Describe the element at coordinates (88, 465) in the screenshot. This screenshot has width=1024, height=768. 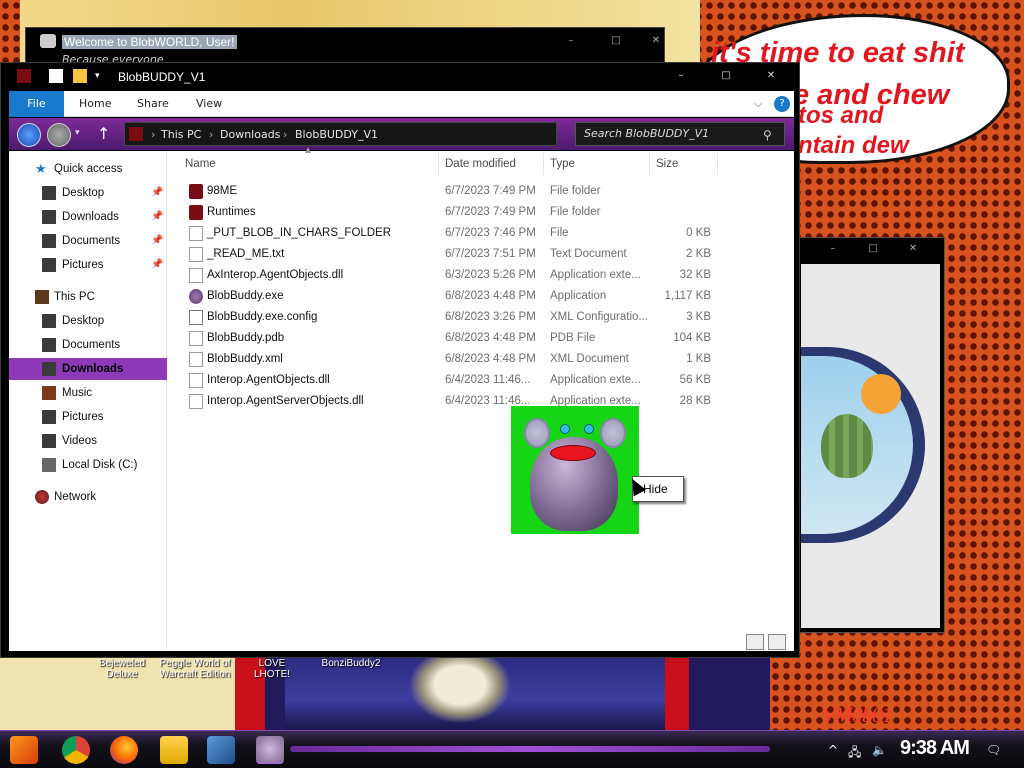
I see `nav-item-local-disk: Local Disk (C:)` at that location.